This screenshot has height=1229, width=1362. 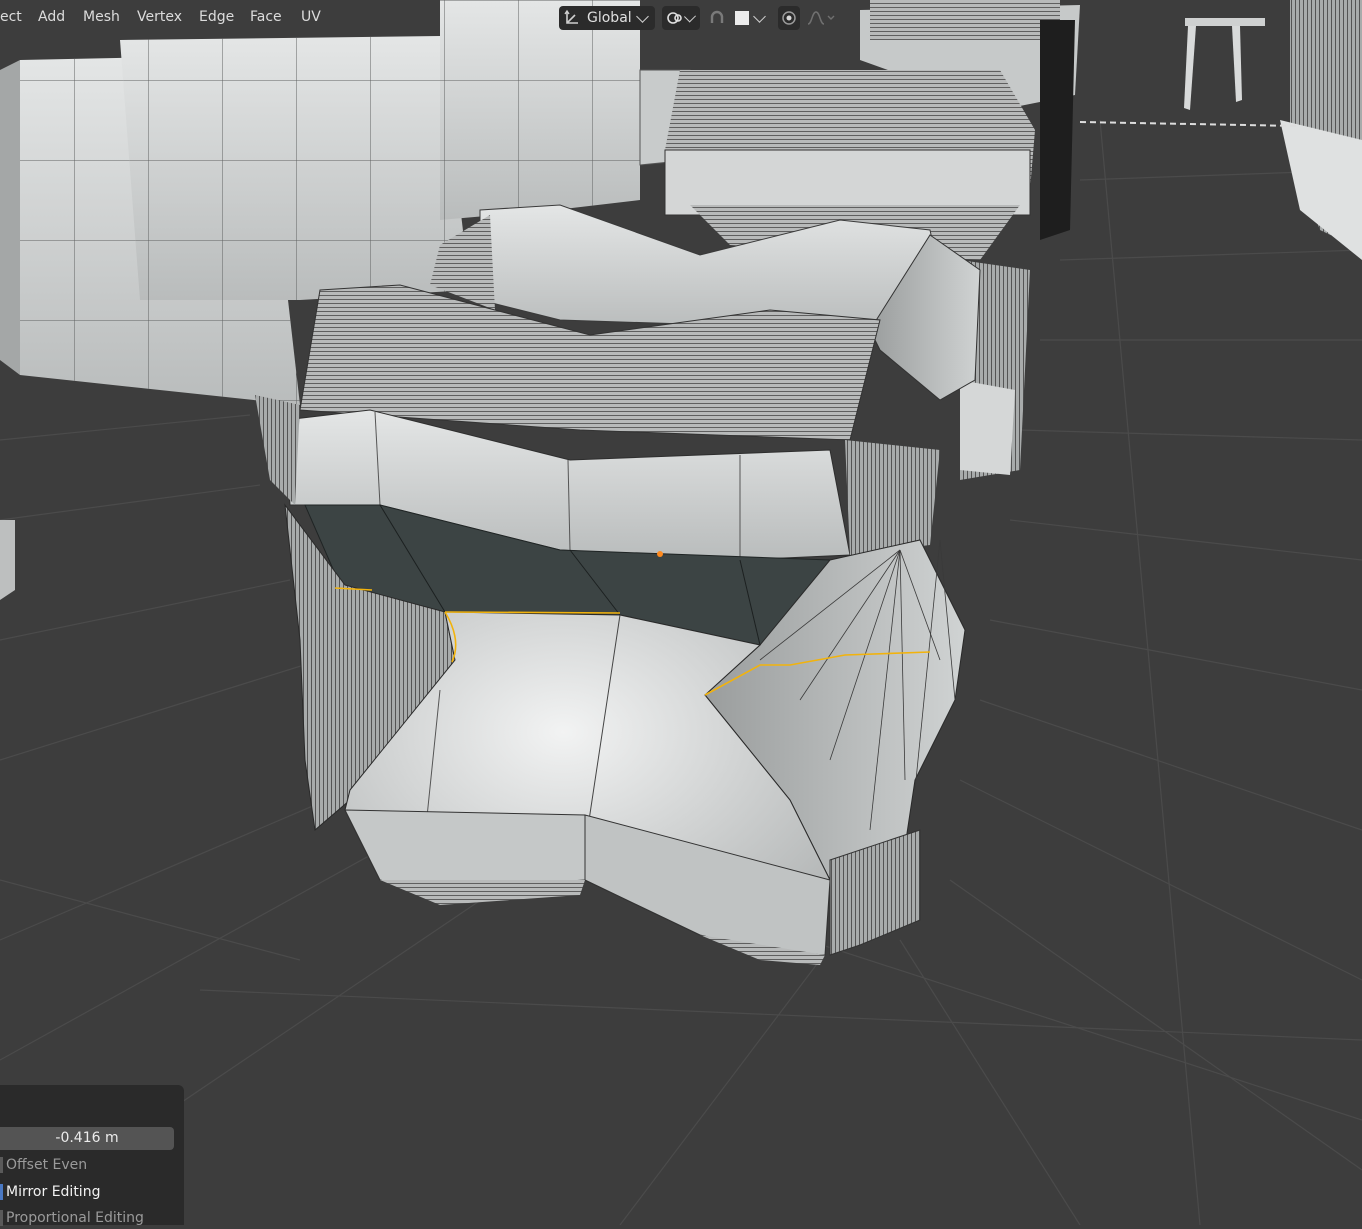 I want to click on transform-orientation-label: Global, so click(x=609, y=18).